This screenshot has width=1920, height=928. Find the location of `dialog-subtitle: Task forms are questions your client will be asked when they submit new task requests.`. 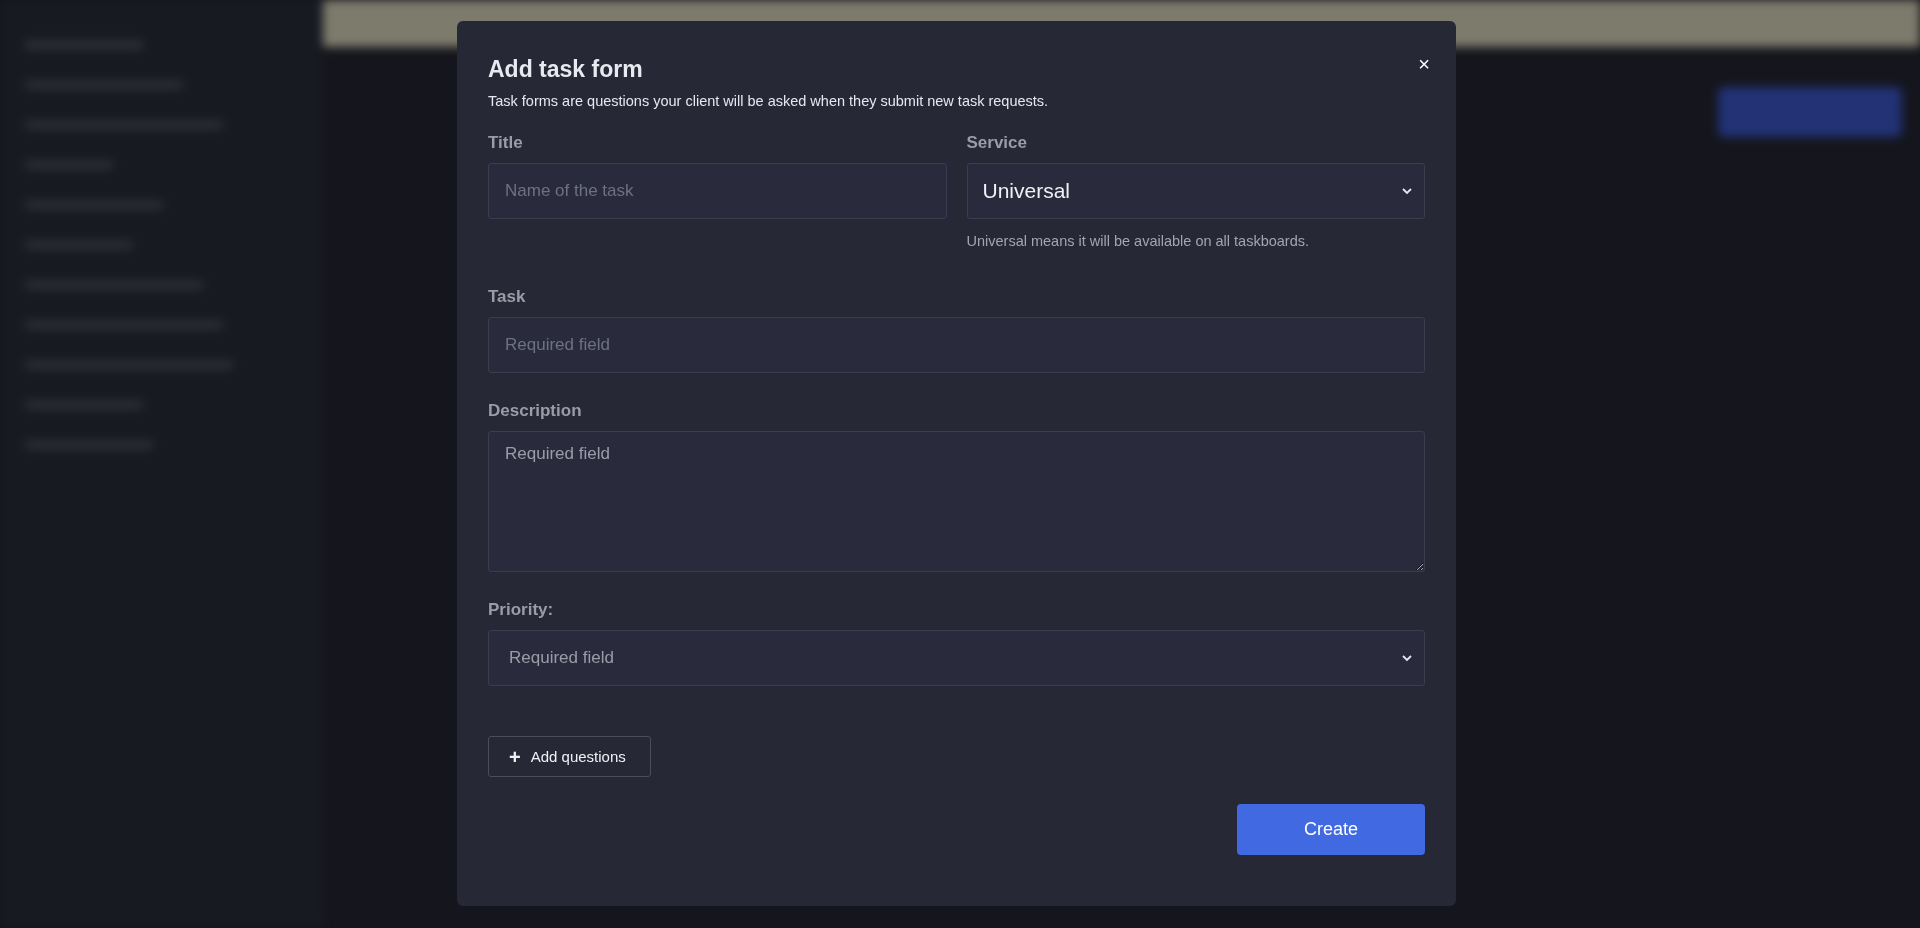

dialog-subtitle: Task forms are questions your client will be asked when they submit new task requests. is located at coordinates (769, 101).